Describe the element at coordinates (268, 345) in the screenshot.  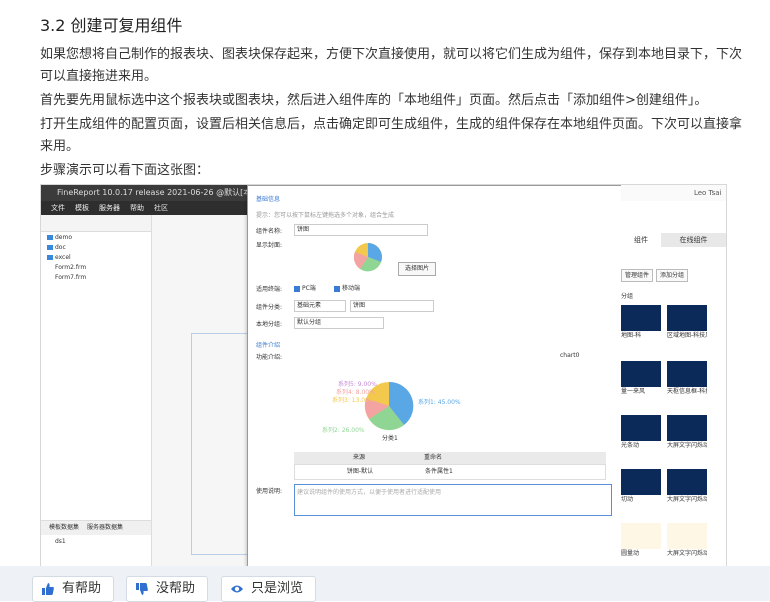
I see `section-intro: 组件介绍` at that location.